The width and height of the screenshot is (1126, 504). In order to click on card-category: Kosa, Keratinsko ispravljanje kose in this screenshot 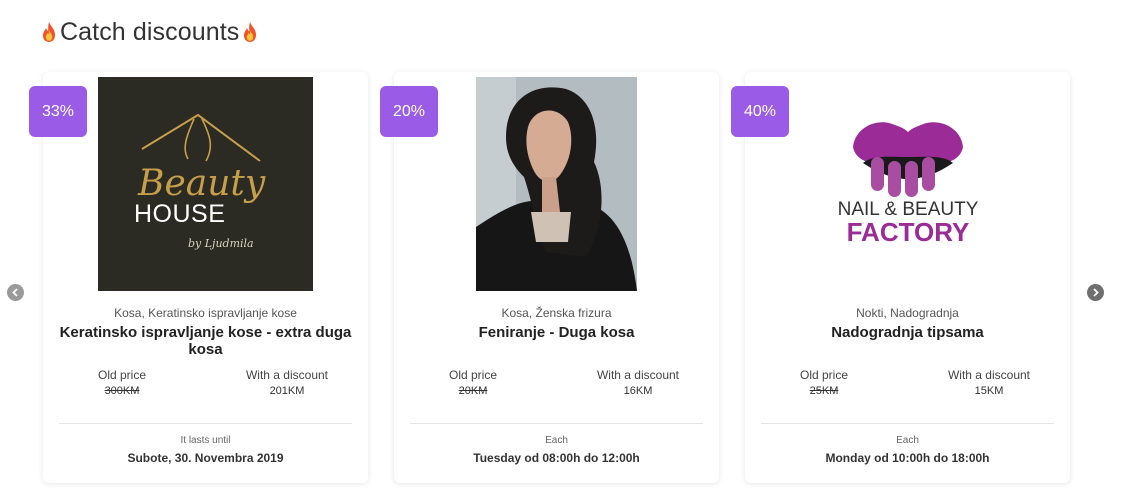, I will do `click(205, 313)`.